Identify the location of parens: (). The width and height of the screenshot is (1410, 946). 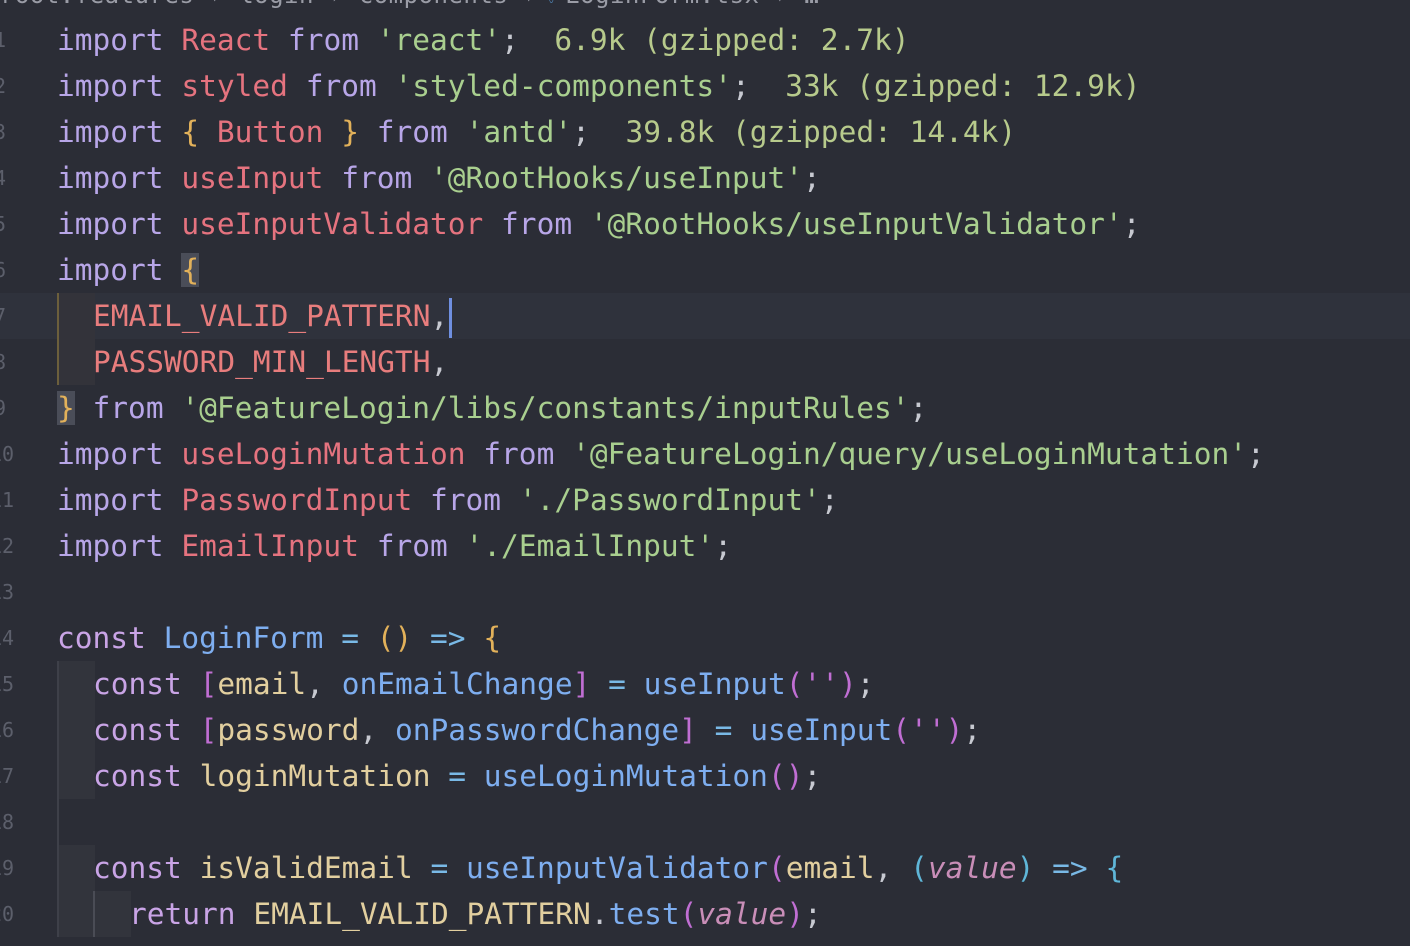
(394, 638).